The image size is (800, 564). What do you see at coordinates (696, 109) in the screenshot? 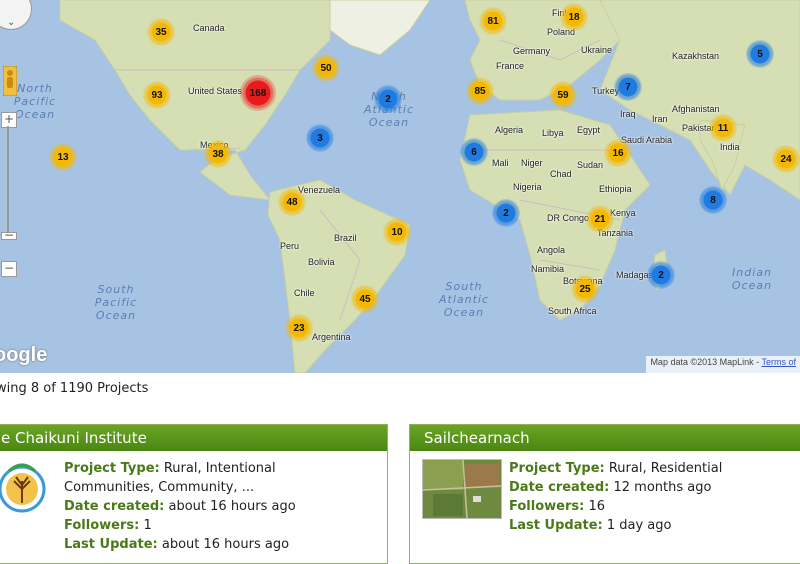
I see `country-label: Afghanistan` at bounding box center [696, 109].